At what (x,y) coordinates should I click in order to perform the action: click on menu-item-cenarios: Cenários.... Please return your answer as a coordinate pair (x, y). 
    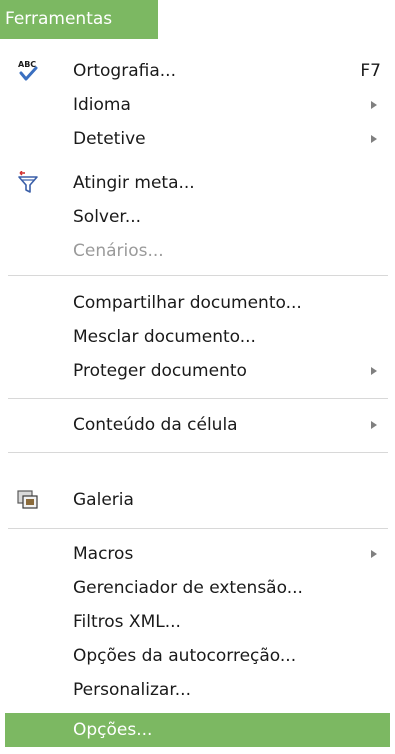
    Looking at the image, I should click on (197, 251).